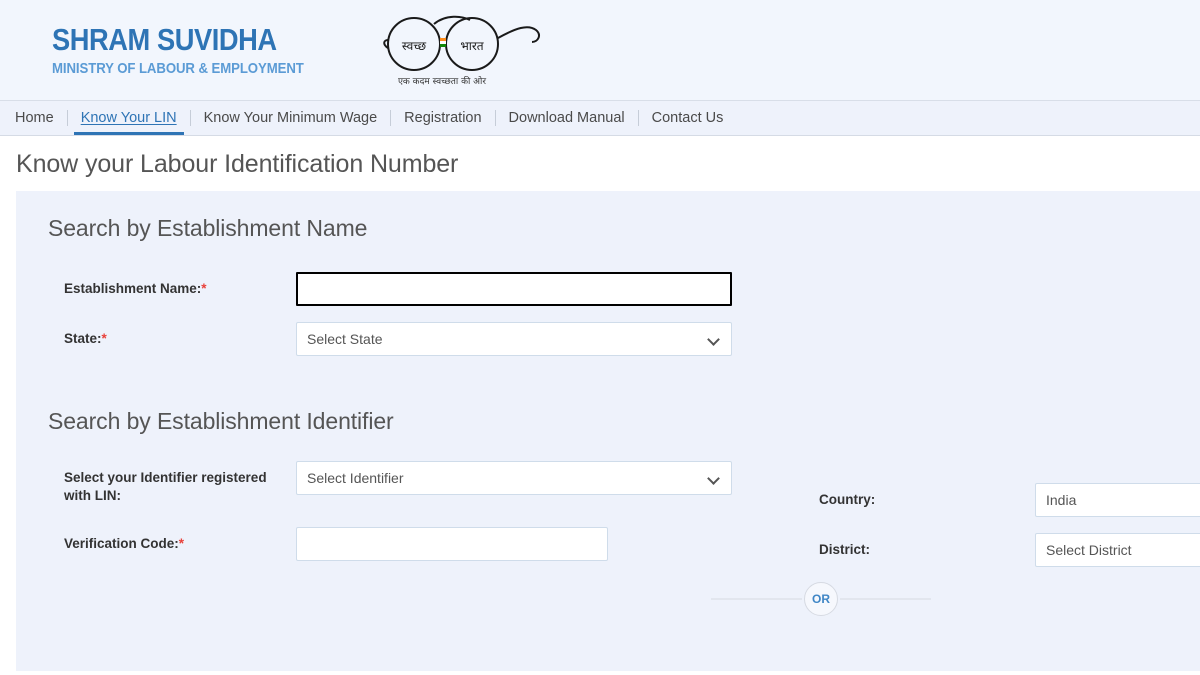  I want to click on nav-item-download-manual: Download Manual, so click(567, 118).